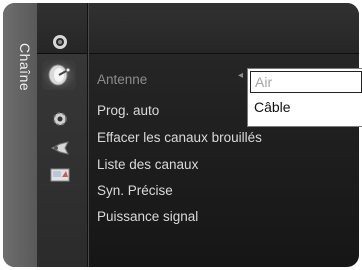 The width and height of the screenshot is (362, 270). Describe the element at coordinates (306, 82) in the screenshot. I see `dropdown-option-air: Air` at that location.